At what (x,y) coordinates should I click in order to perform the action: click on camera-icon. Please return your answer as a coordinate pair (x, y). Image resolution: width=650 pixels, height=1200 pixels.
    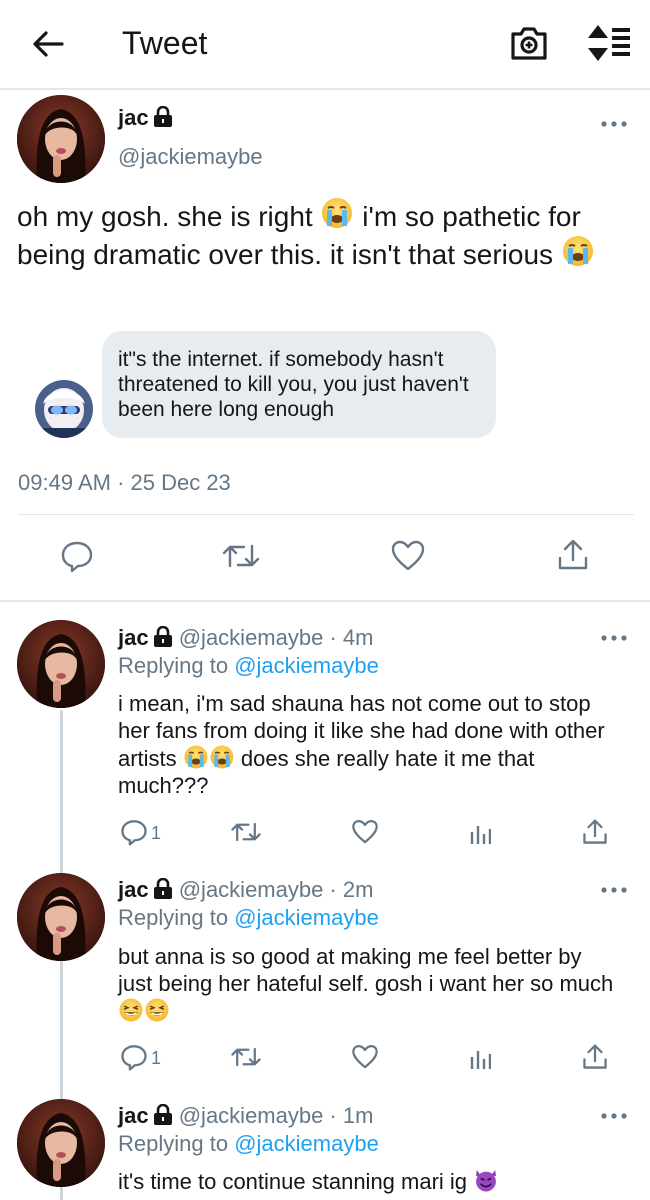
    Looking at the image, I should click on (529, 43).